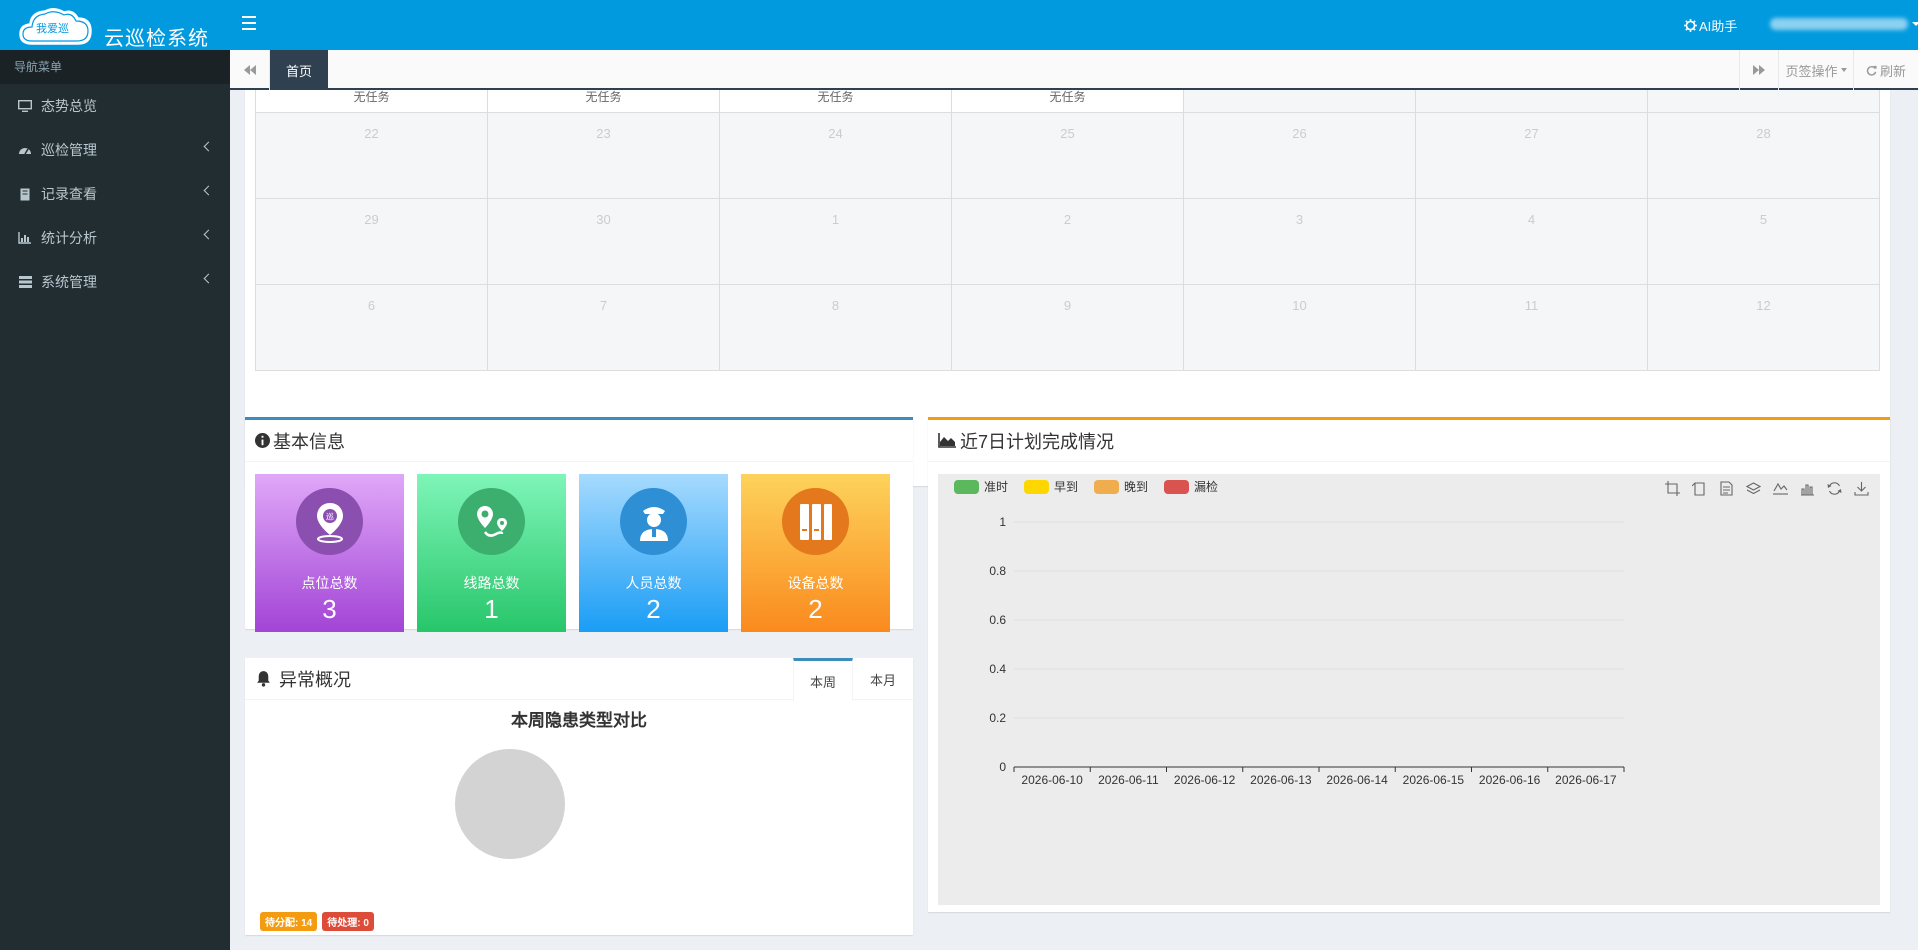 Image resolution: width=1918 pixels, height=950 pixels. Describe the element at coordinates (289, 921) in the screenshot. I see `pending-assign-badge: 待分配: 14` at that location.